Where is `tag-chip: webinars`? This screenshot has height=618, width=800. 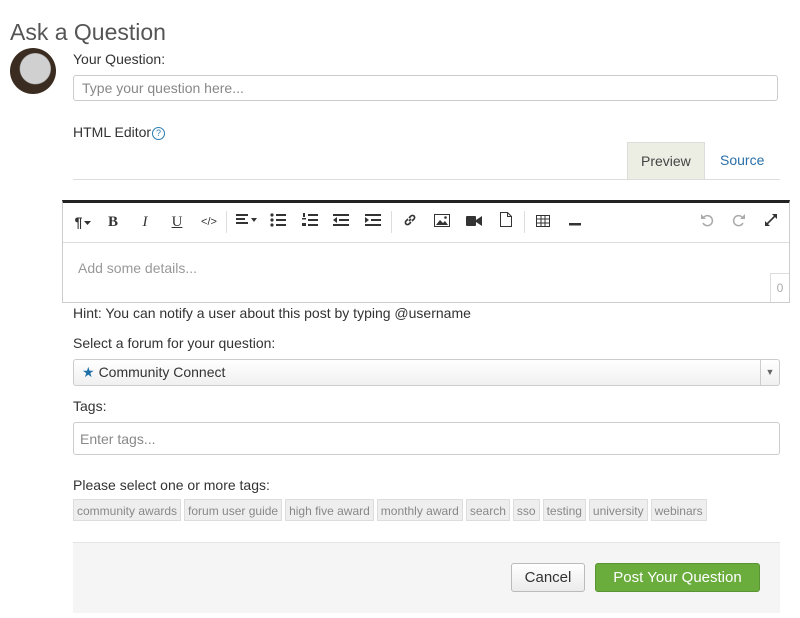
tag-chip: webinars is located at coordinates (678, 510).